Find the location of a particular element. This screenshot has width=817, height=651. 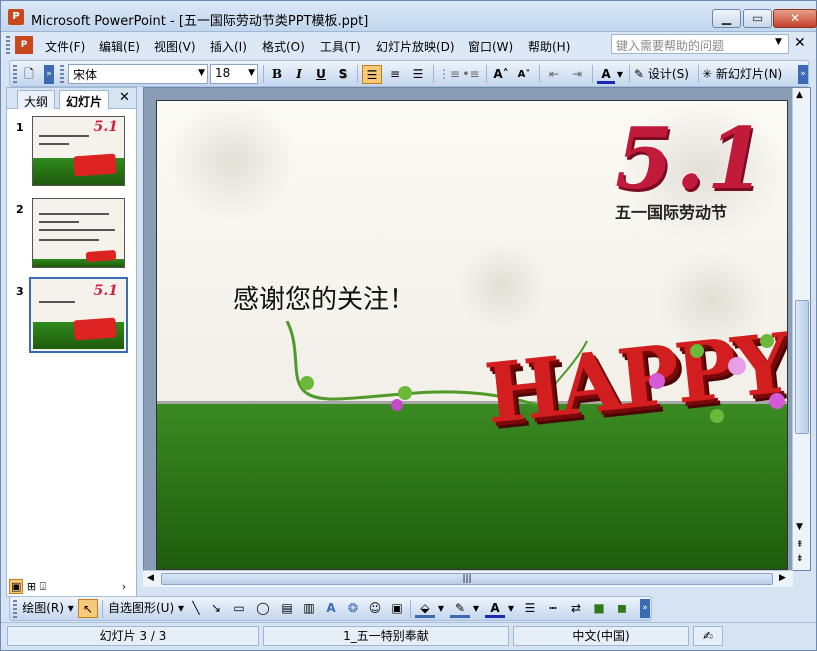

horizontal-scroll-thumb: ||| is located at coordinates (467, 579).